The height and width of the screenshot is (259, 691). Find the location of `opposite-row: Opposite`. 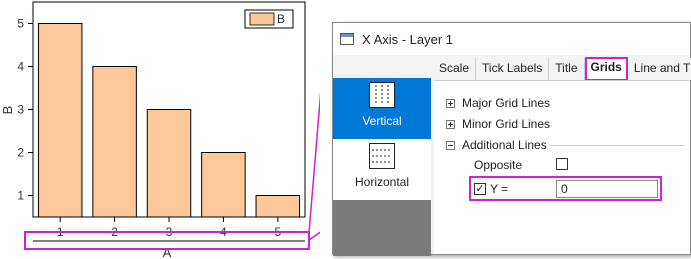

opposite-row: Opposite is located at coordinates (498, 165).